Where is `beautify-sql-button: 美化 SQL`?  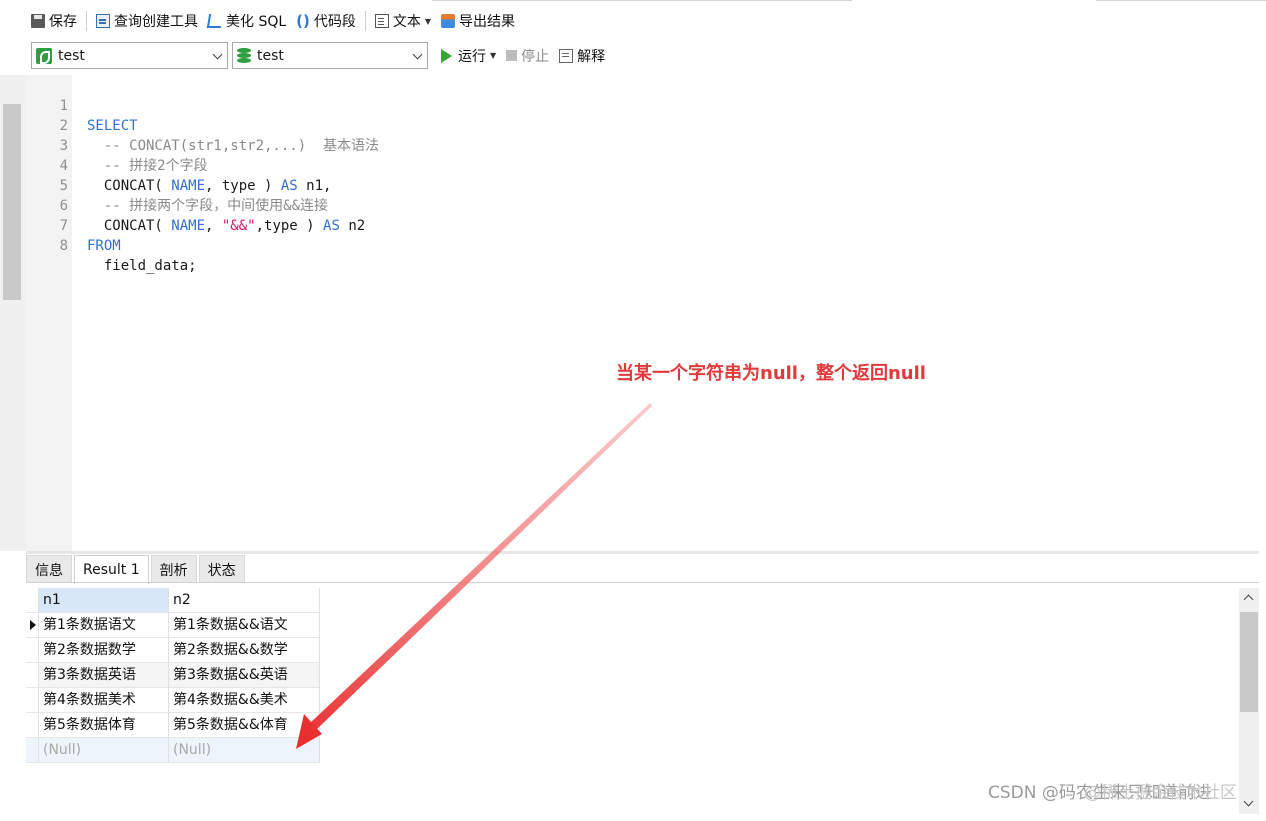 beautify-sql-button: 美化 SQL is located at coordinates (247, 21).